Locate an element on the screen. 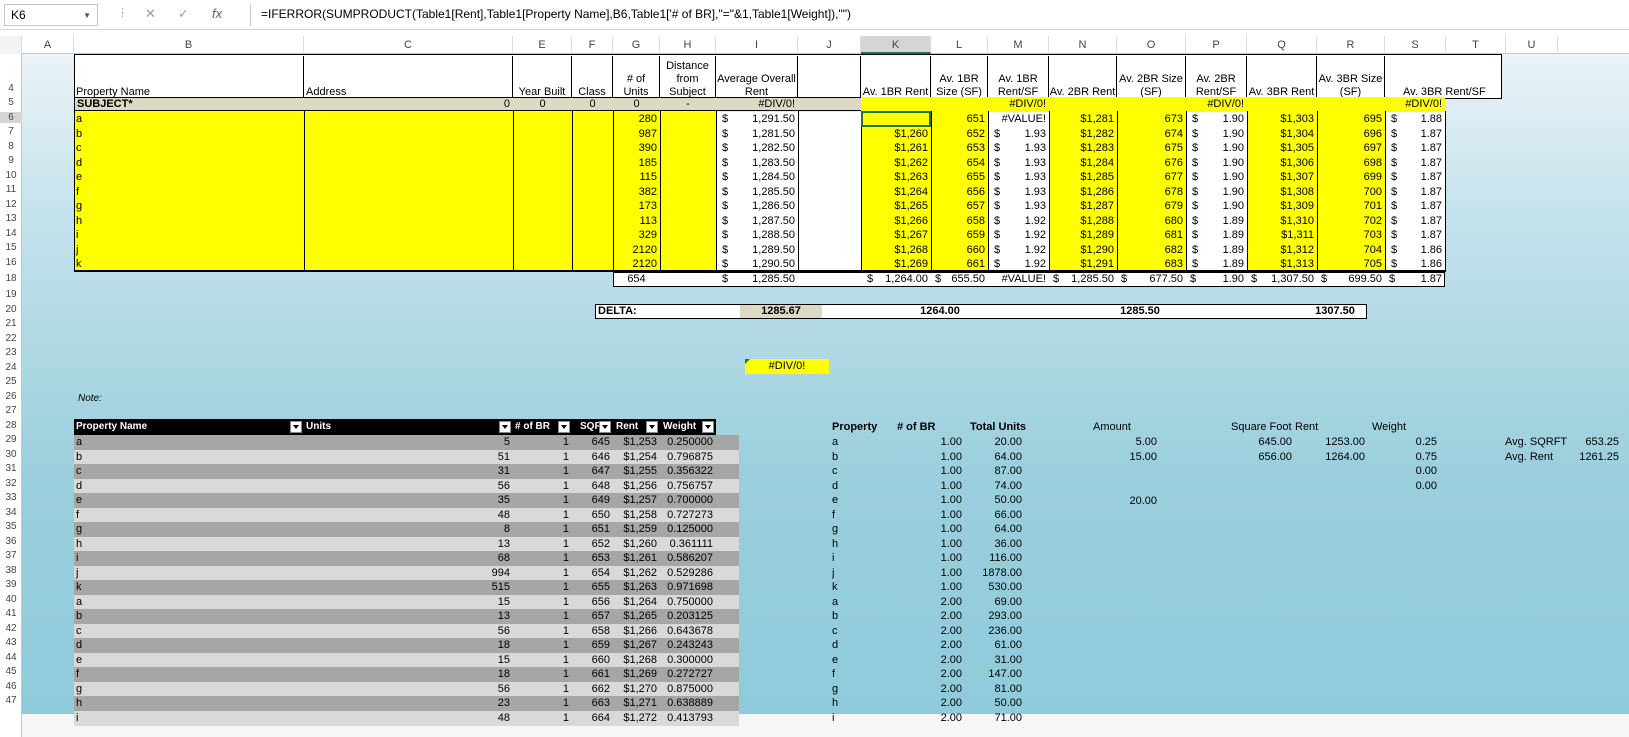 Image resolution: width=1629 pixels, height=737 pixels. pivot-cell: 61.00 is located at coordinates (992, 645).